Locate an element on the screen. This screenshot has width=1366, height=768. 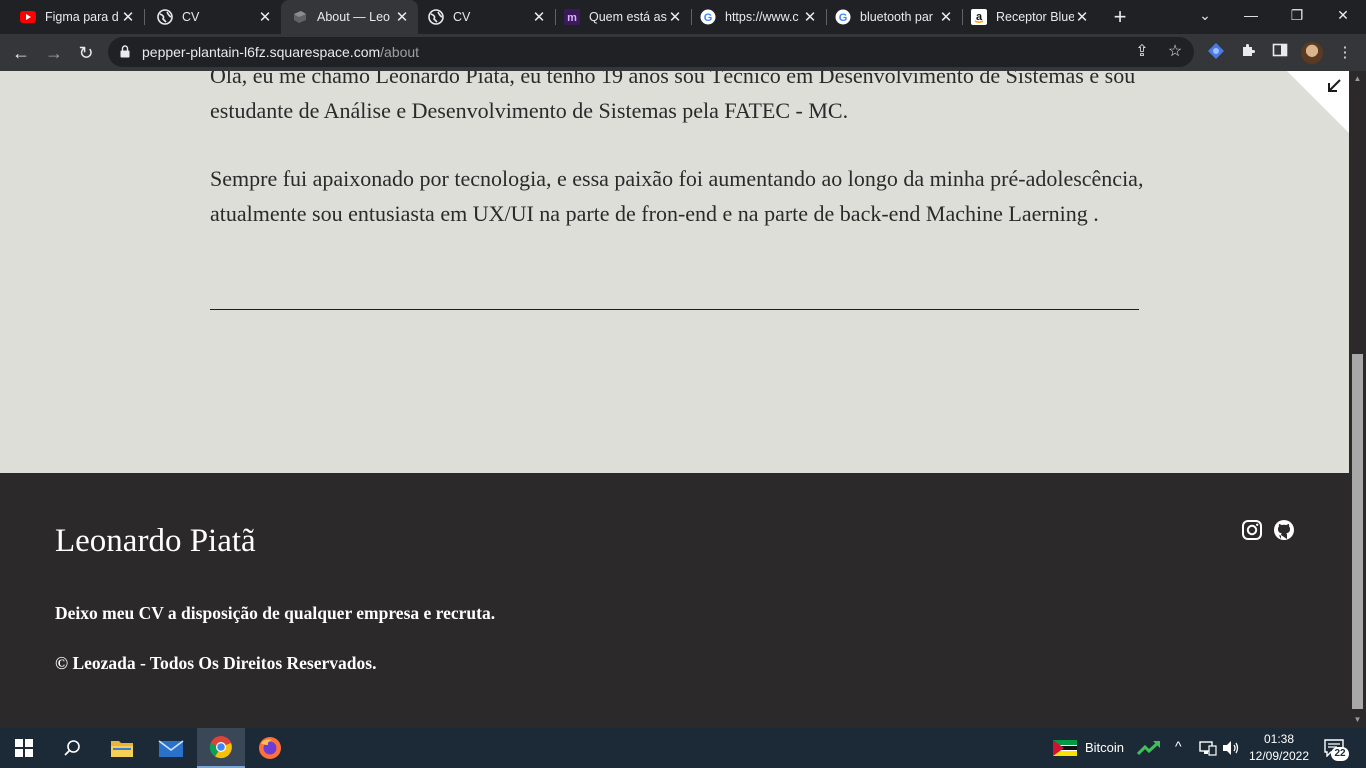
reload-icon: ↻ is located at coordinates (86, 53).